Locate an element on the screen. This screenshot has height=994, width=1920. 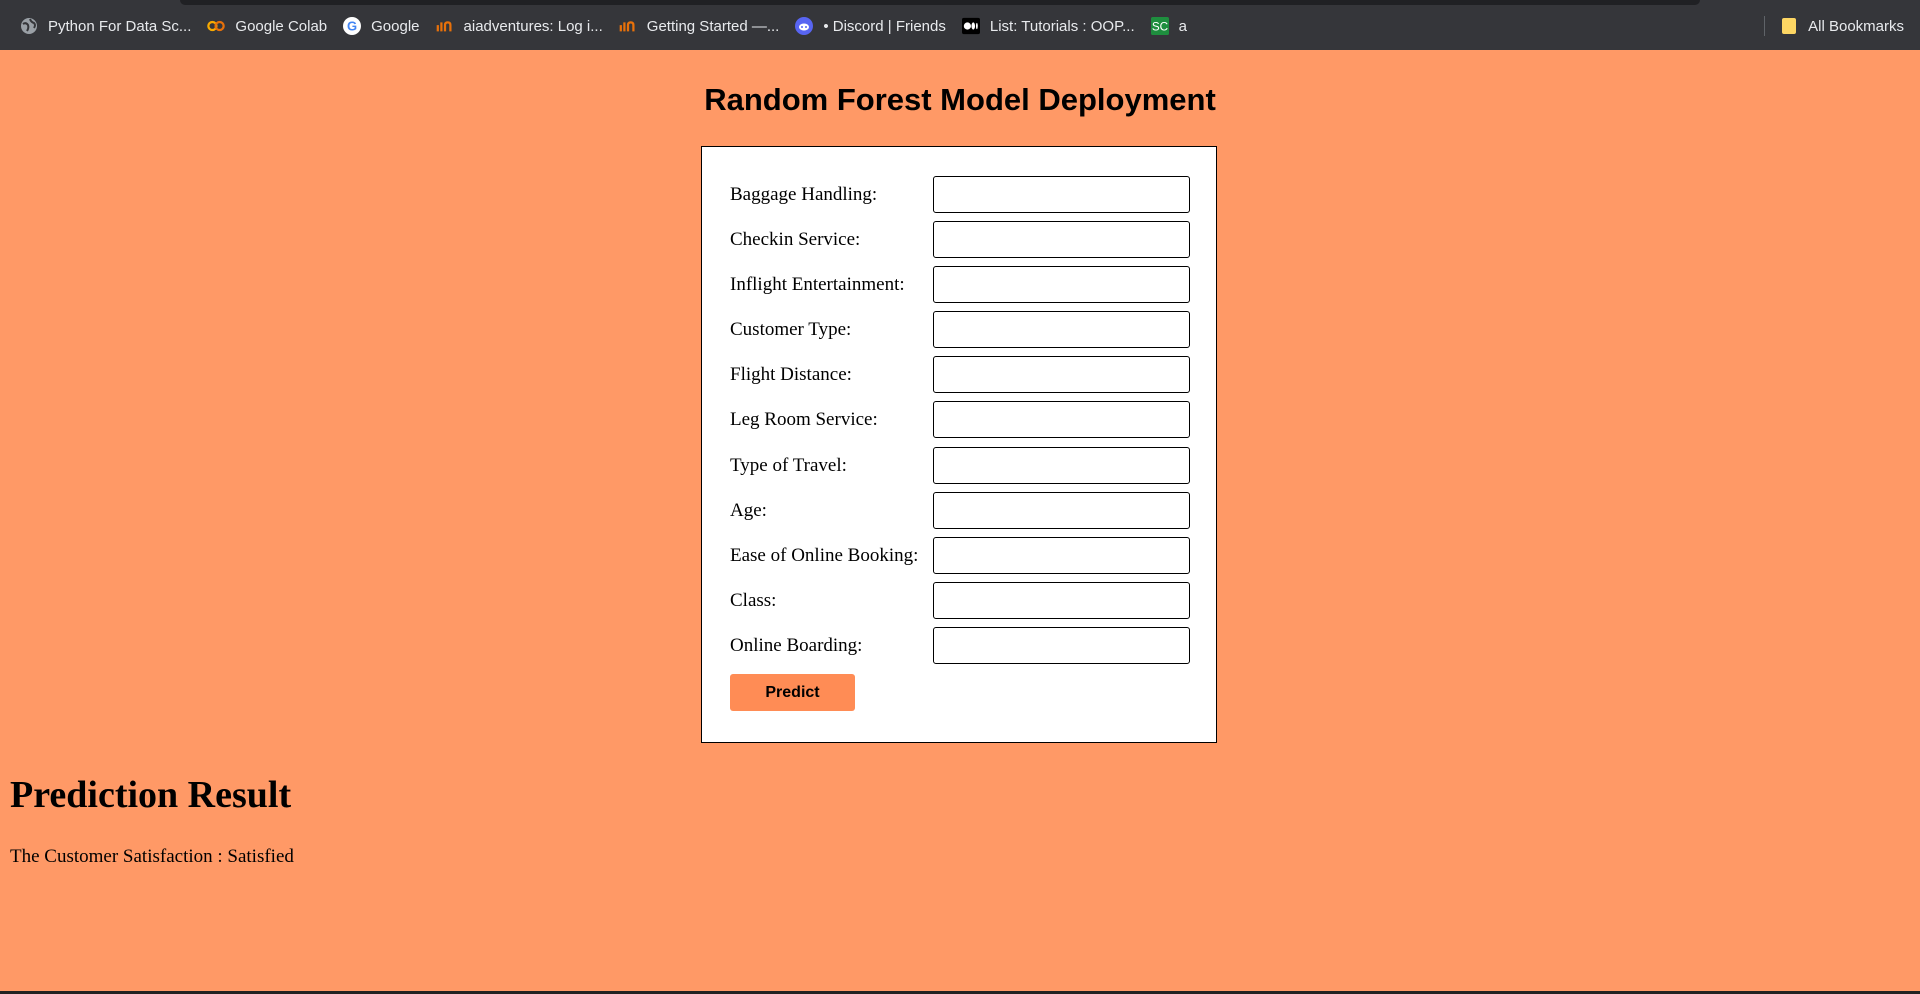
baggage-handling-label: Baggage Handling: is located at coordinates (804, 194).